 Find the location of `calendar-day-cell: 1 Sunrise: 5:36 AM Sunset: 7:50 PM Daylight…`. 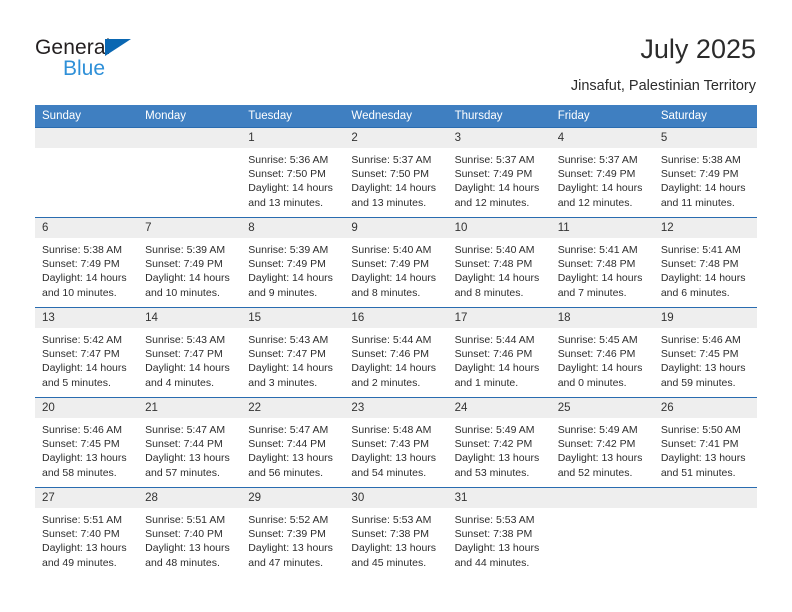

calendar-day-cell: 1 Sunrise: 5:36 AM Sunset: 7:50 PM Daylight… is located at coordinates (293, 172).